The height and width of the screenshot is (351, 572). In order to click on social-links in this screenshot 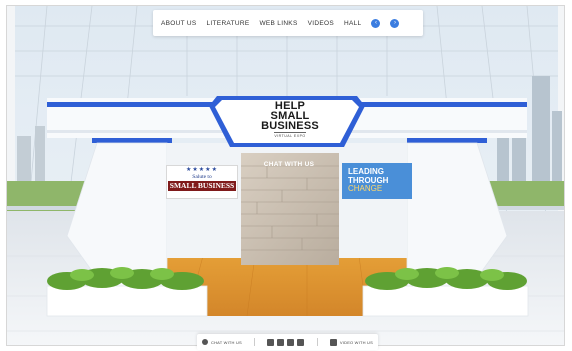, I will do `click(286, 342)`.